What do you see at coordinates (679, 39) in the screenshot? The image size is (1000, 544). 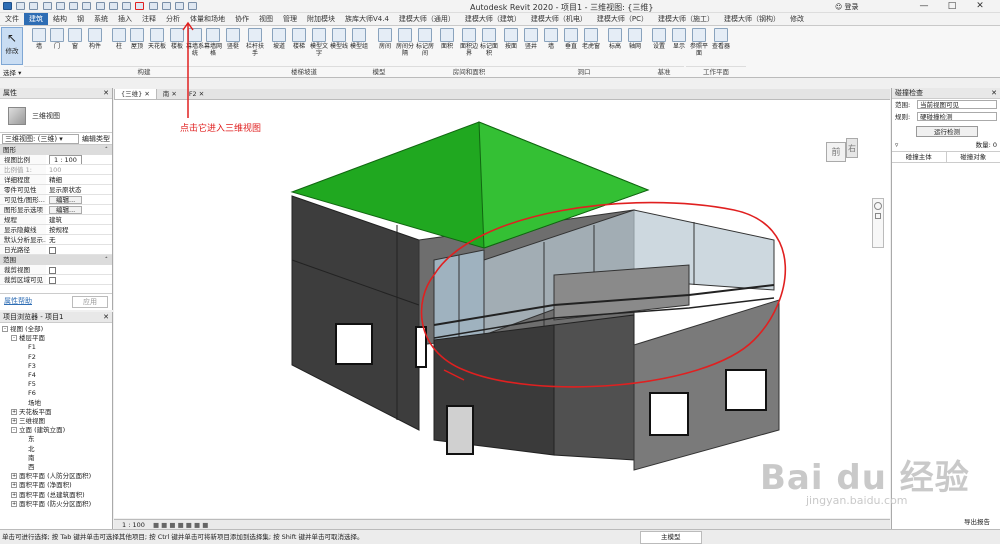 I see `ribbon-button-31: 显示` at bounding box center [679, 39].